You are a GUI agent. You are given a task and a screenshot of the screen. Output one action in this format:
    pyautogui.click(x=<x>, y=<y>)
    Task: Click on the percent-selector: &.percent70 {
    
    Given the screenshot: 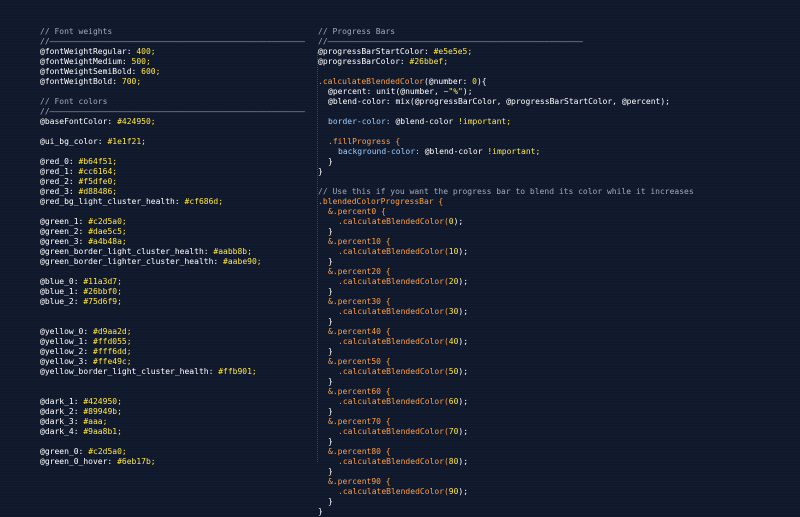 What is the action you would take?
    pyautogui.click(x=359, y=421)
    